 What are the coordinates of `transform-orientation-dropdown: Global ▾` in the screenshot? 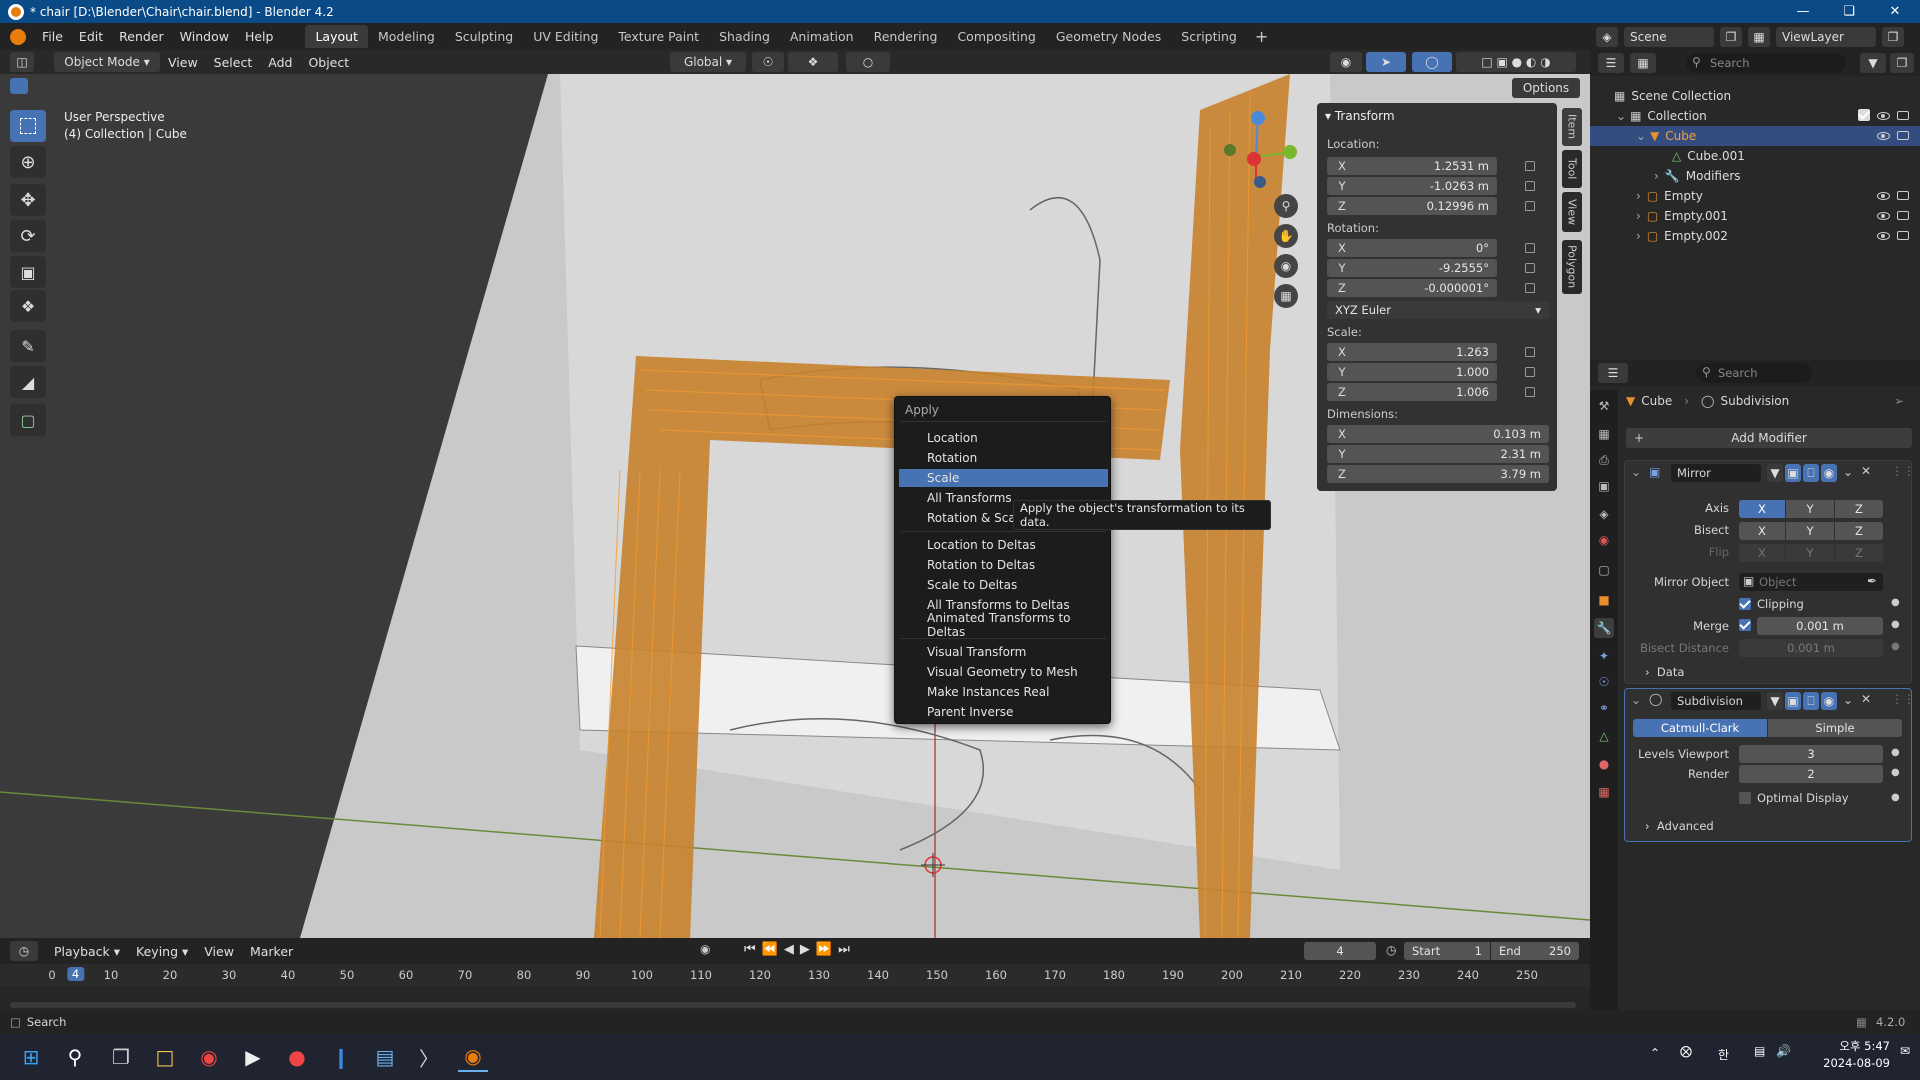 It's located at (708, 62).